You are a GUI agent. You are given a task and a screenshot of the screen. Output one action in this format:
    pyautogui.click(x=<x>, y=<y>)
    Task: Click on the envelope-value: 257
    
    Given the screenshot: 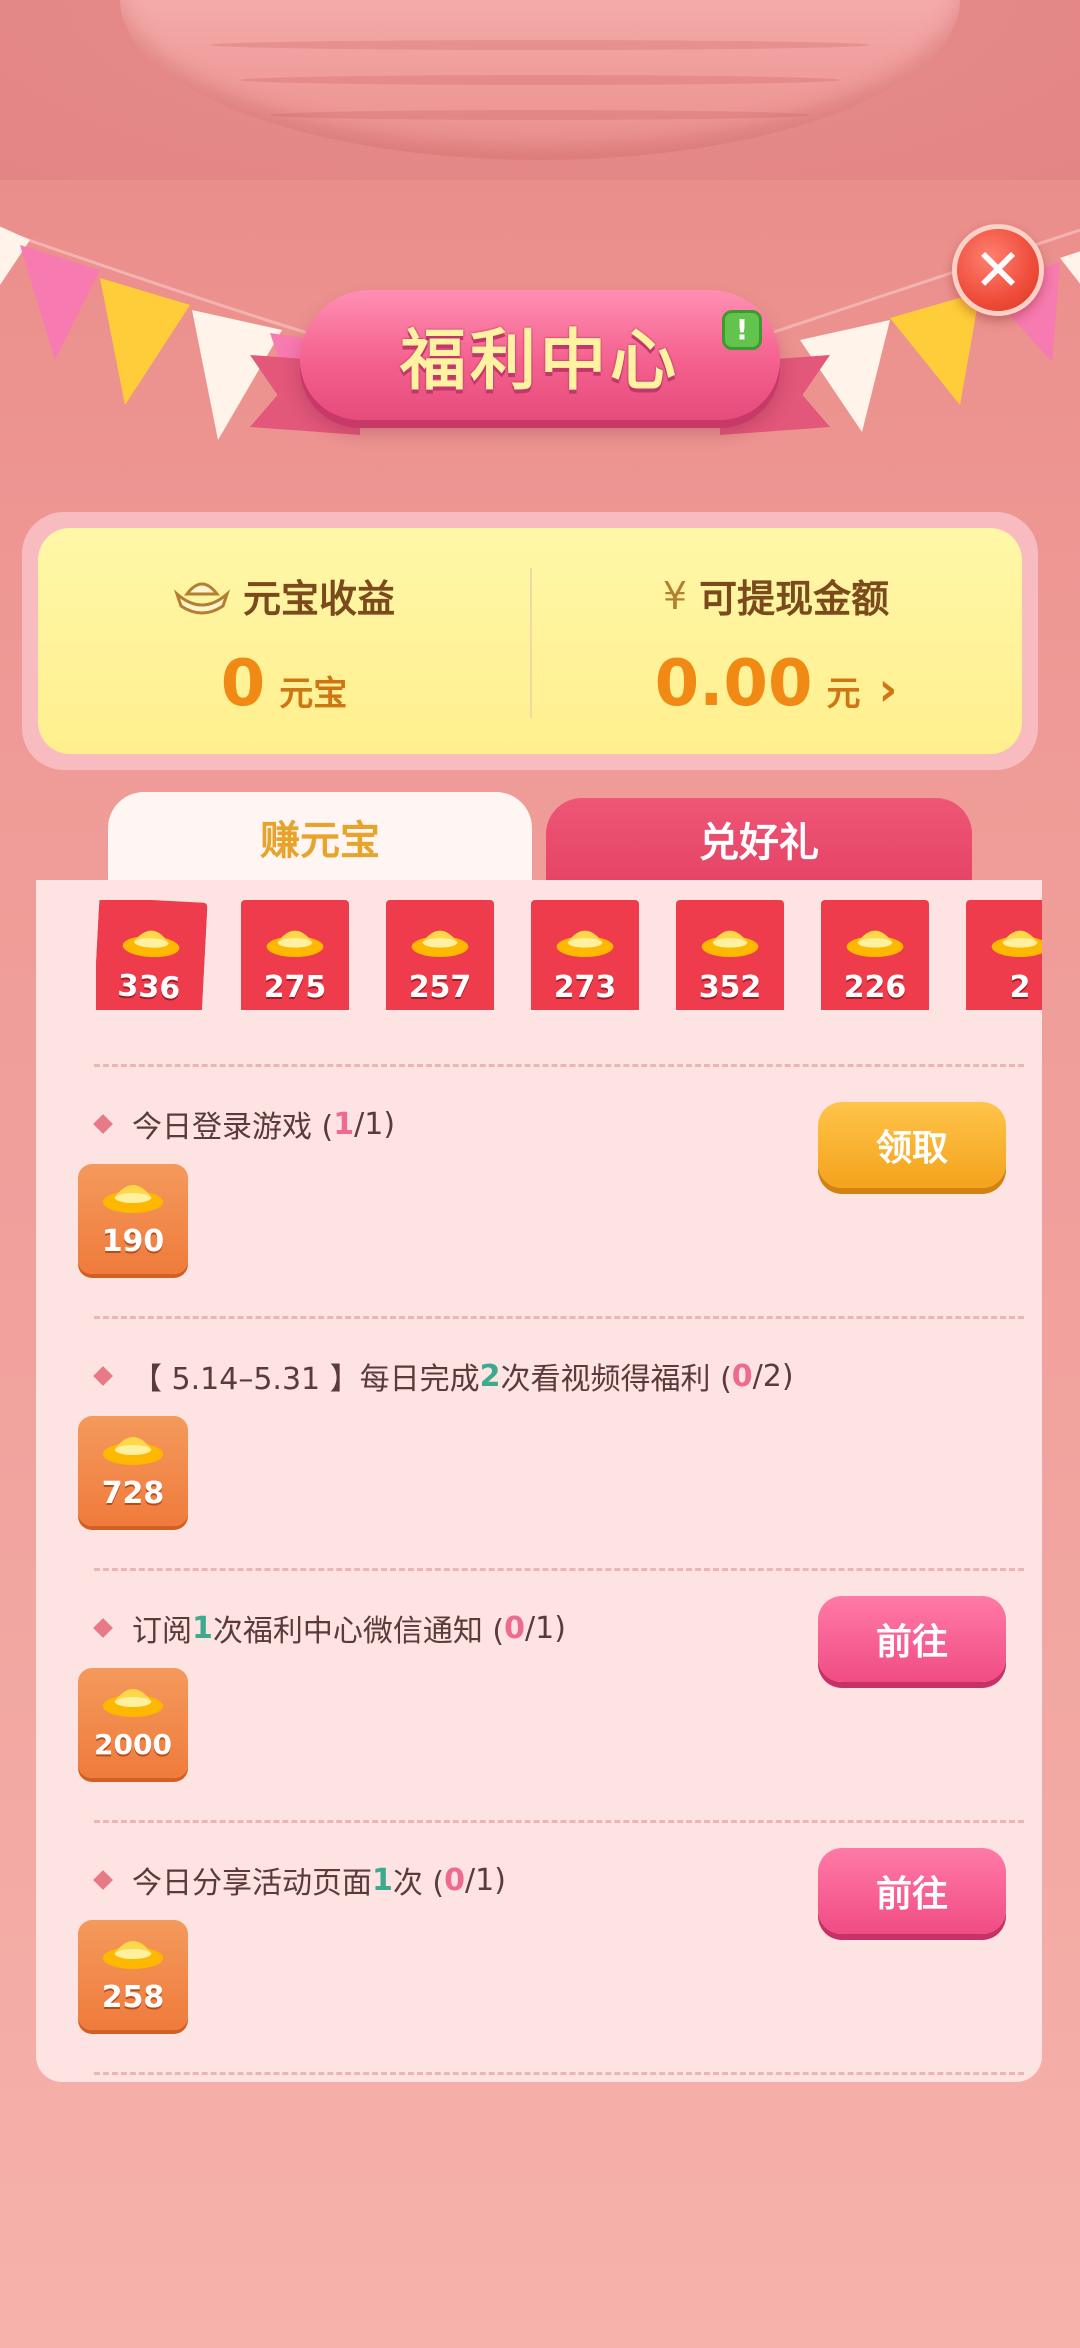 What is the action you would take?
    pyautogui.click(x=440, y=987)
    